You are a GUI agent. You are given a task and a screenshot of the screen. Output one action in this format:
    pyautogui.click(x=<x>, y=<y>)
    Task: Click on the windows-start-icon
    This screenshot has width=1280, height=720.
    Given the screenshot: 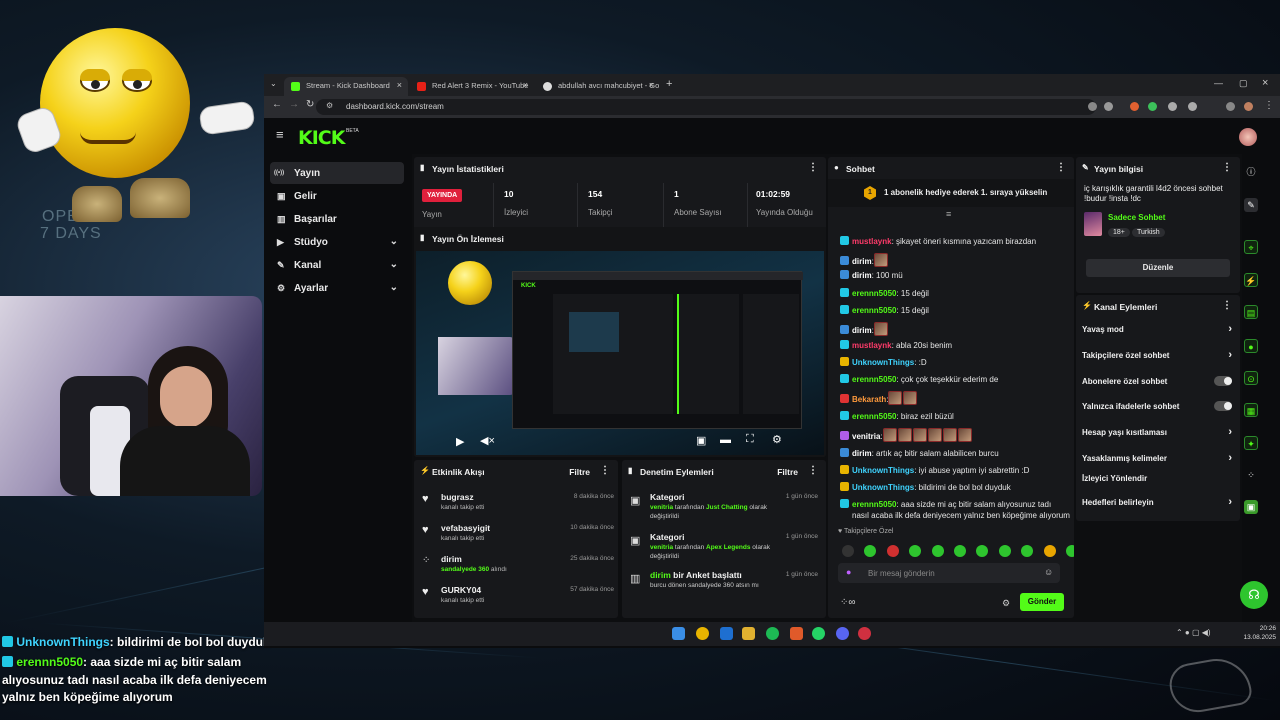 What is the action you would take?
    pyautogui.click(x=678, y=633)
    